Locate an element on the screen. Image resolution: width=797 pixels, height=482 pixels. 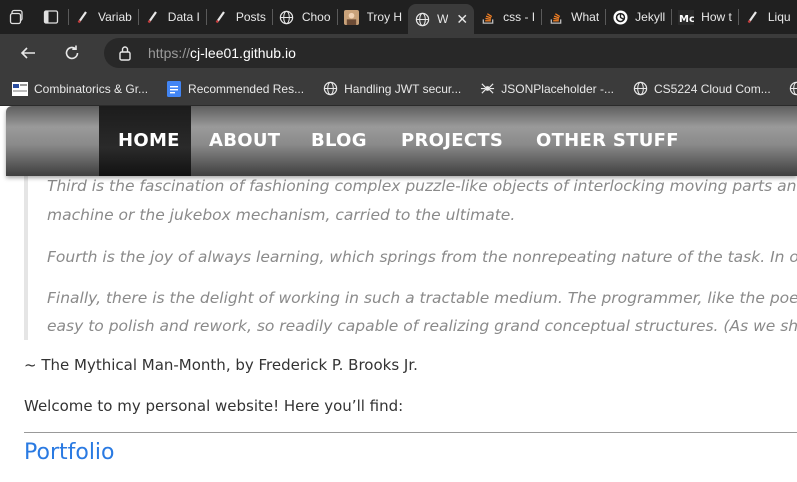
tab-actions-button is located at coordinates (51, 17).